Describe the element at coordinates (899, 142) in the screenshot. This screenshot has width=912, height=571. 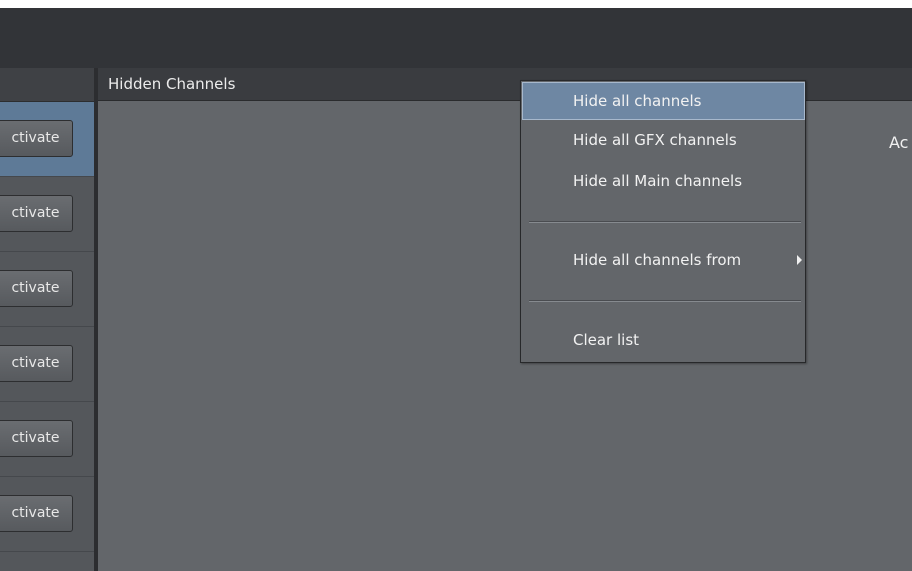
I see `column-label: Ac` at that location.